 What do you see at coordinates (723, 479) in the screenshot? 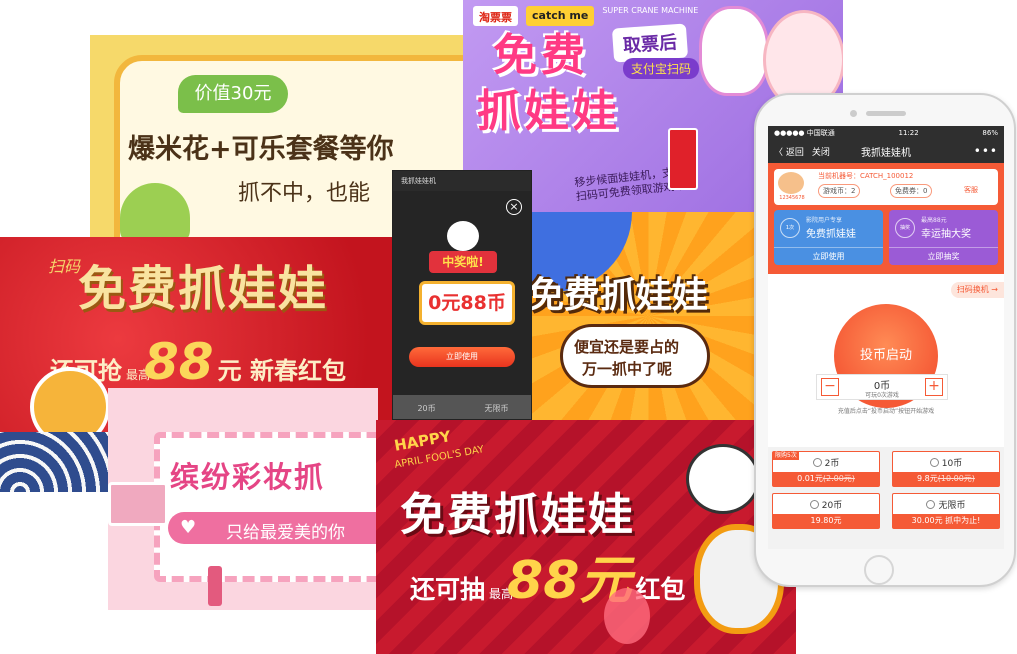
I see `bear-mascot-icon` at bounding box center [723, 479].